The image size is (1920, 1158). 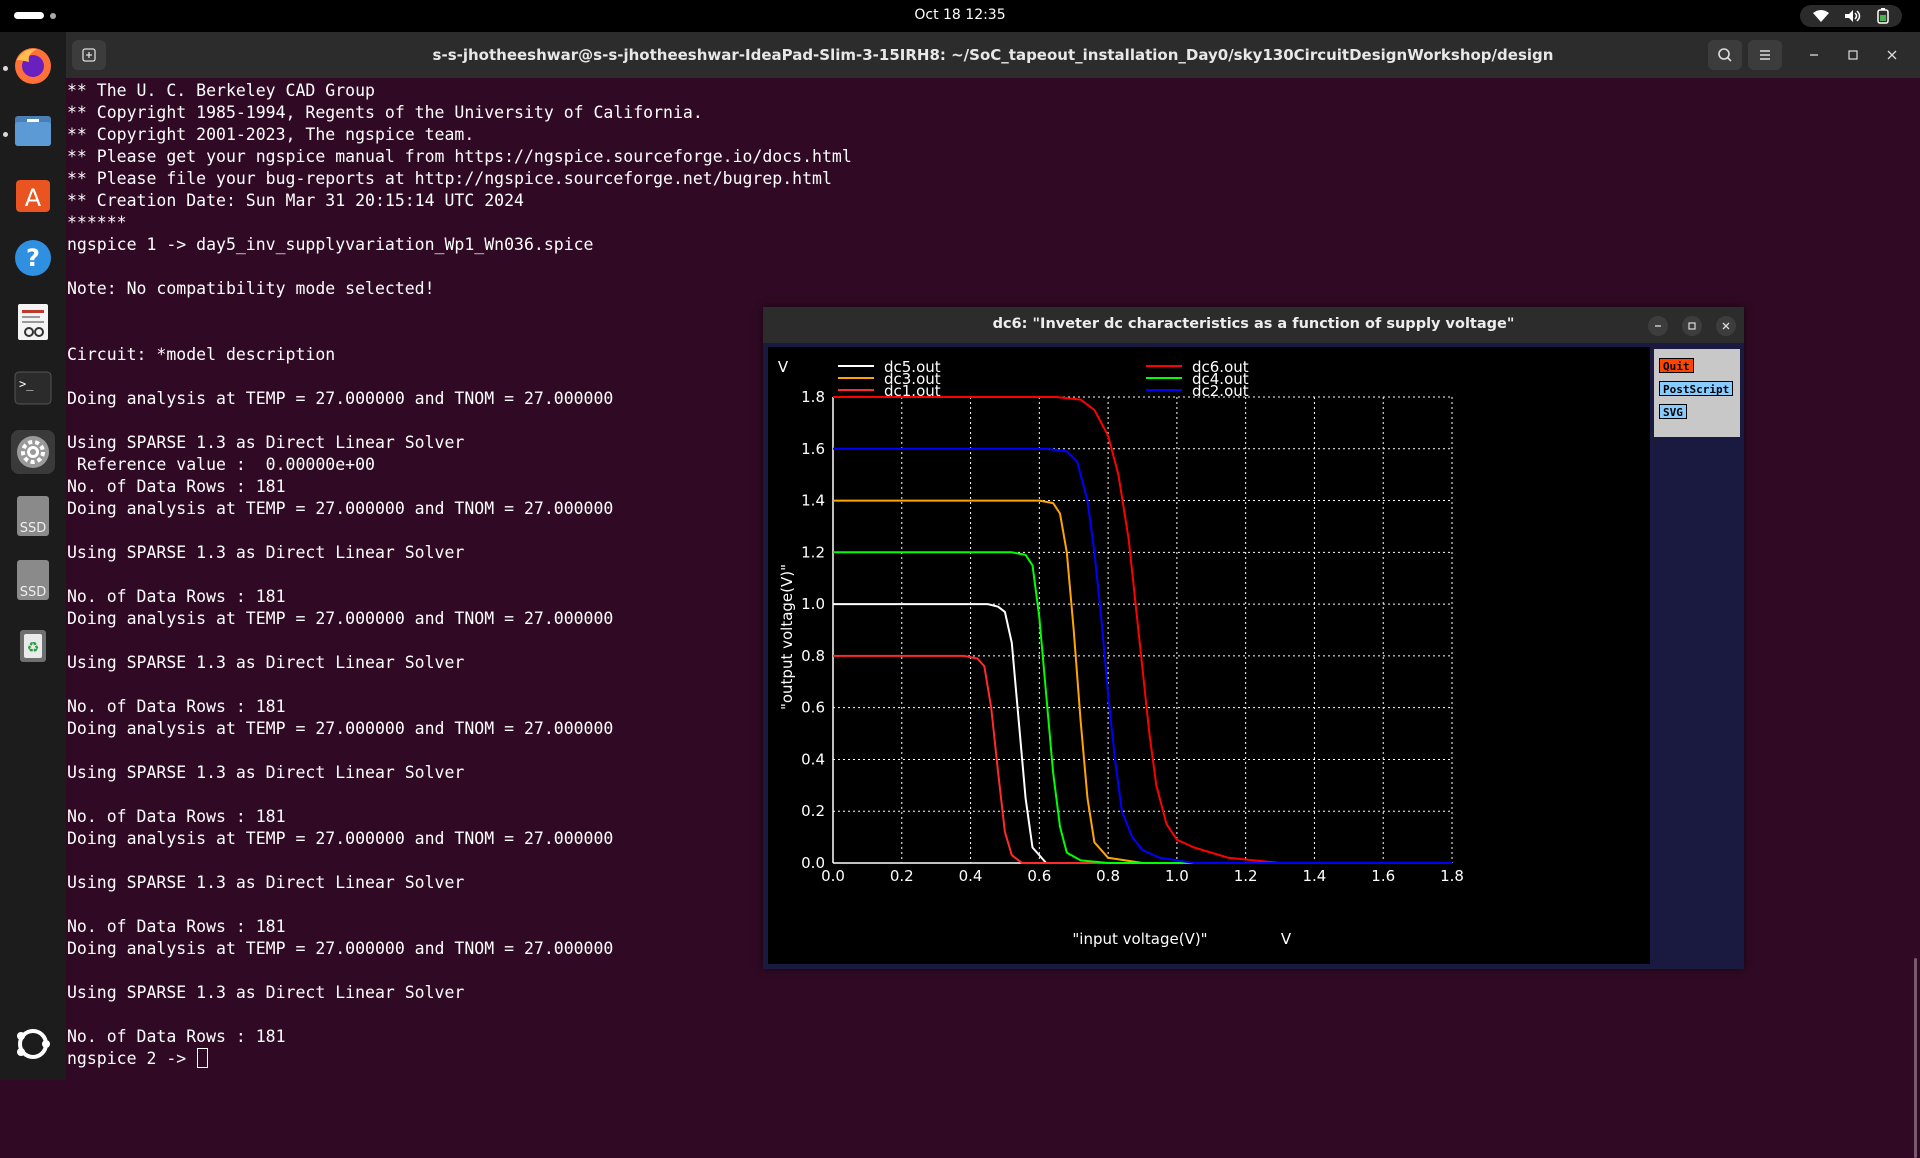 I want to click on y-tick-label: 0.6, so click(x=813, y=708).